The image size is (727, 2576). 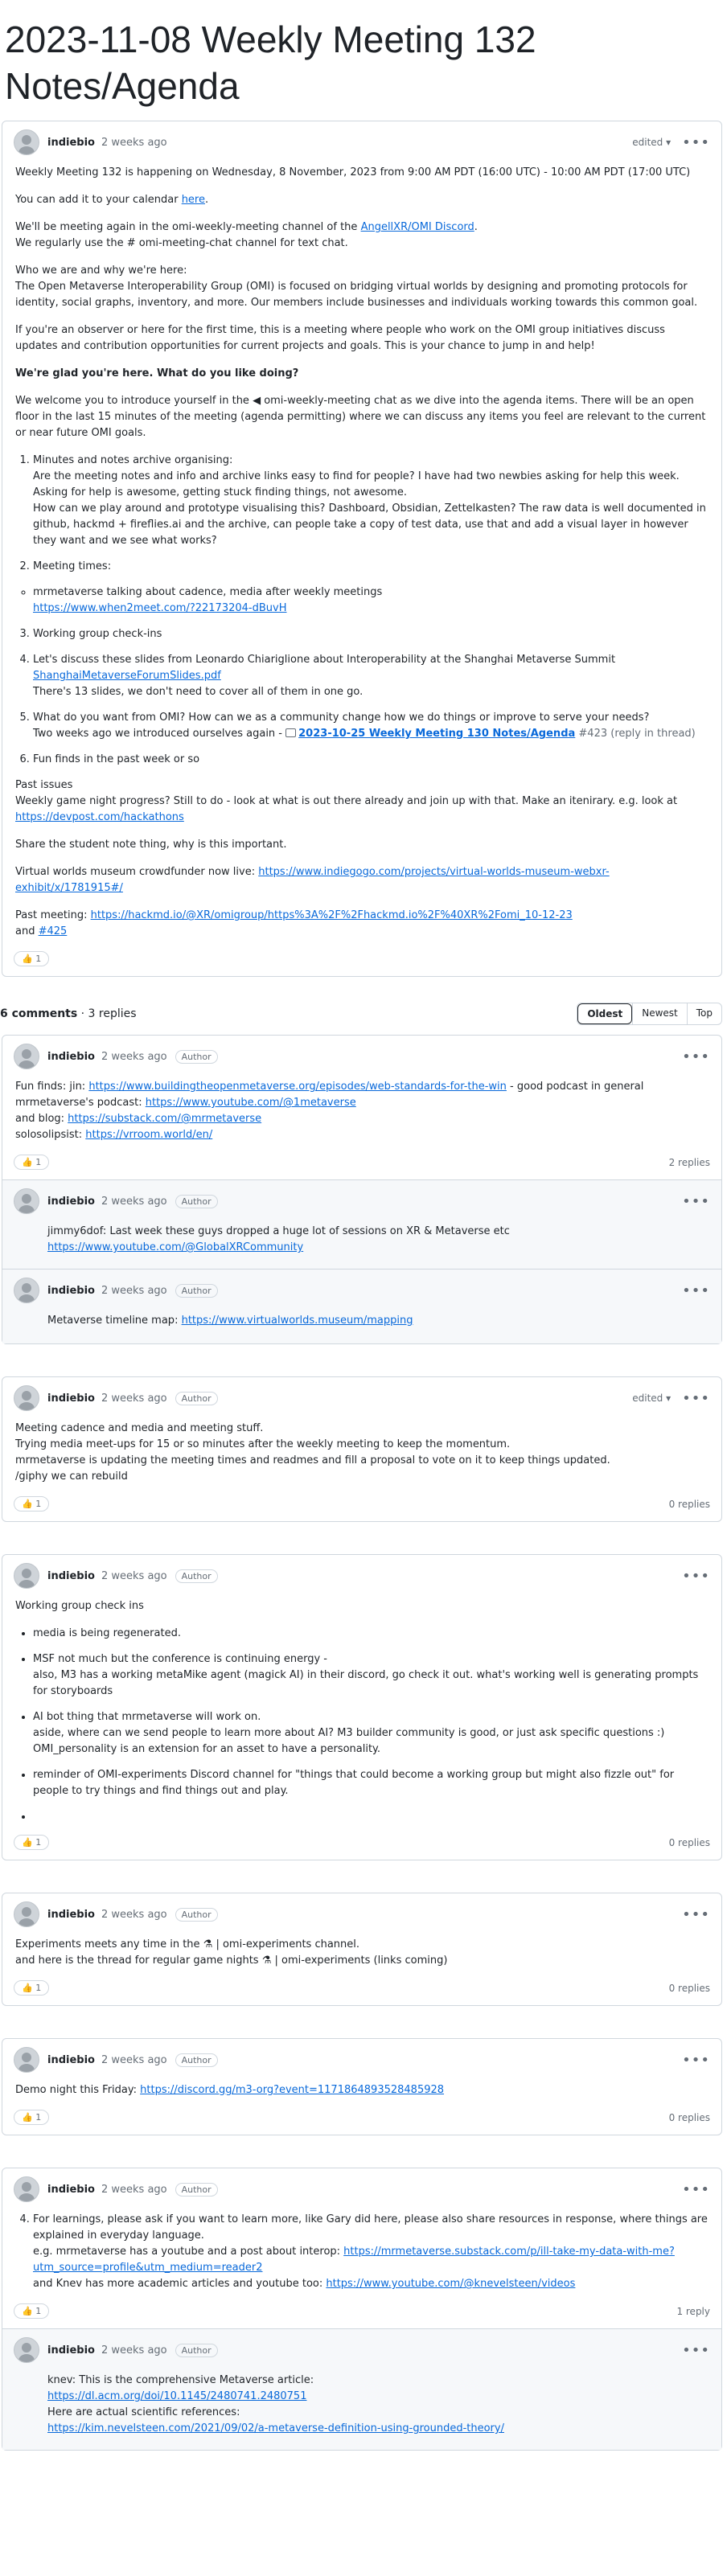 I want to click on comment-footer: 👍 1 0 replies, so click(x=361, y=1992).